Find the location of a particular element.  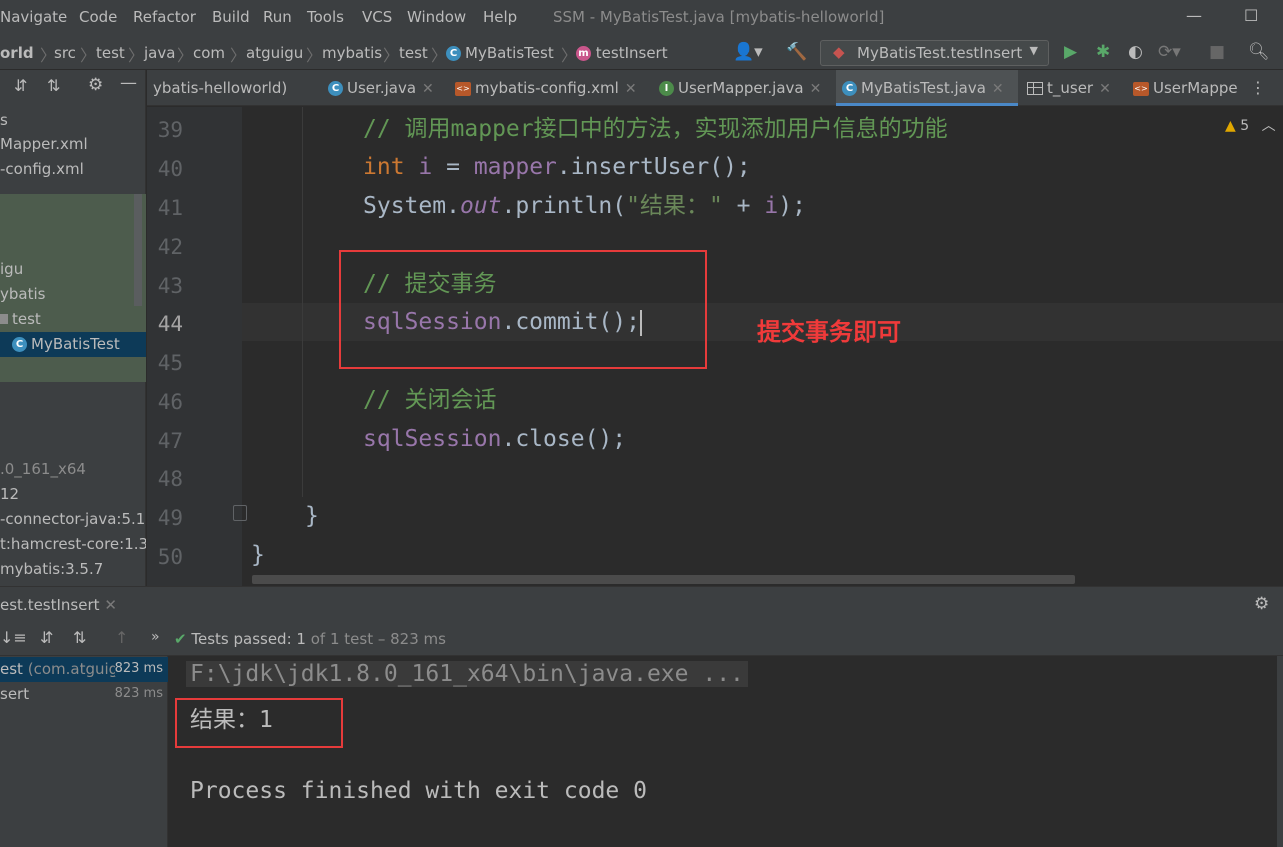

tab-list-icon: ⋮ is located at coordinates (1258, 87).